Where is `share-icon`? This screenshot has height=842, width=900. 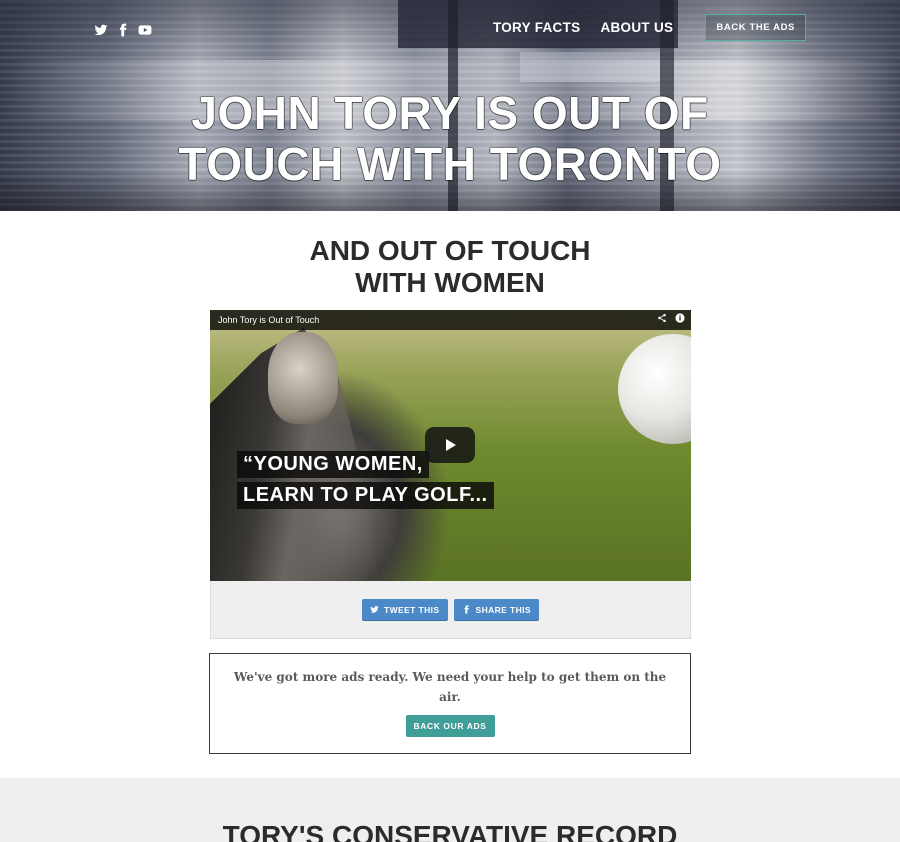 share-icon is located at coordinates (662, 320).